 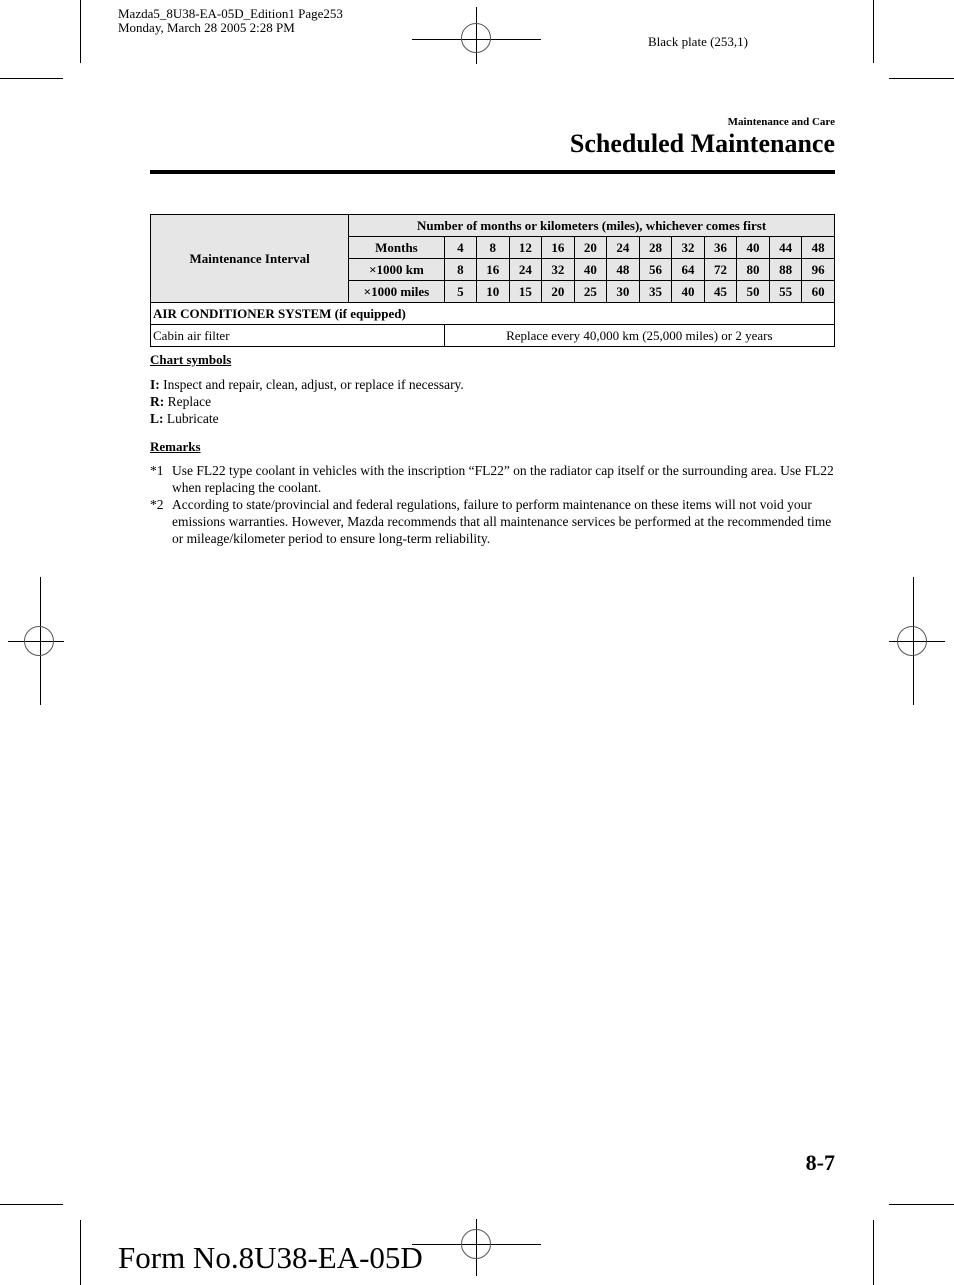 I want to click on section-row: AIR CONDITIONER SYSTEM (if equipped), so click(x=492, y=313).